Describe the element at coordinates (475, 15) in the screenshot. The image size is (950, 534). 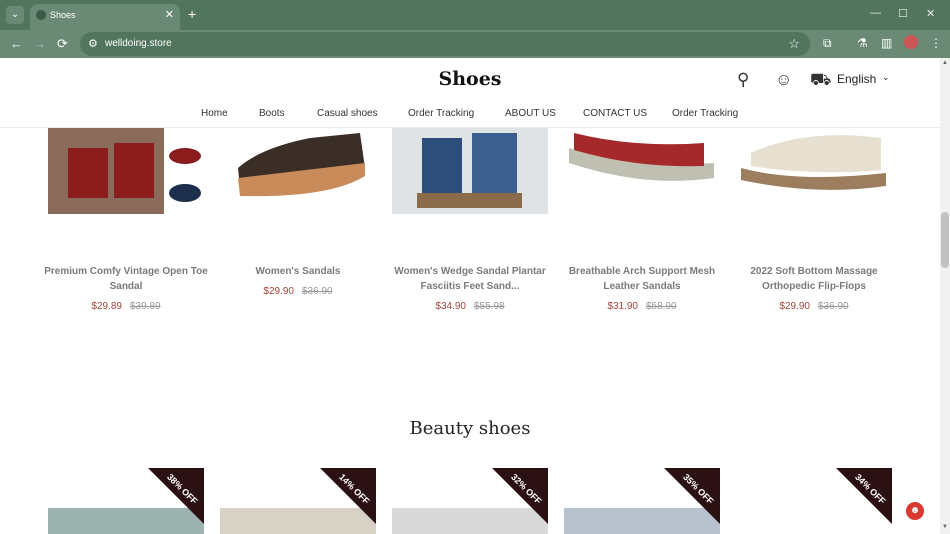
I see `browser-tab-strip: ⌄ Shoes ✕ + — ☐ ✕` at that location.